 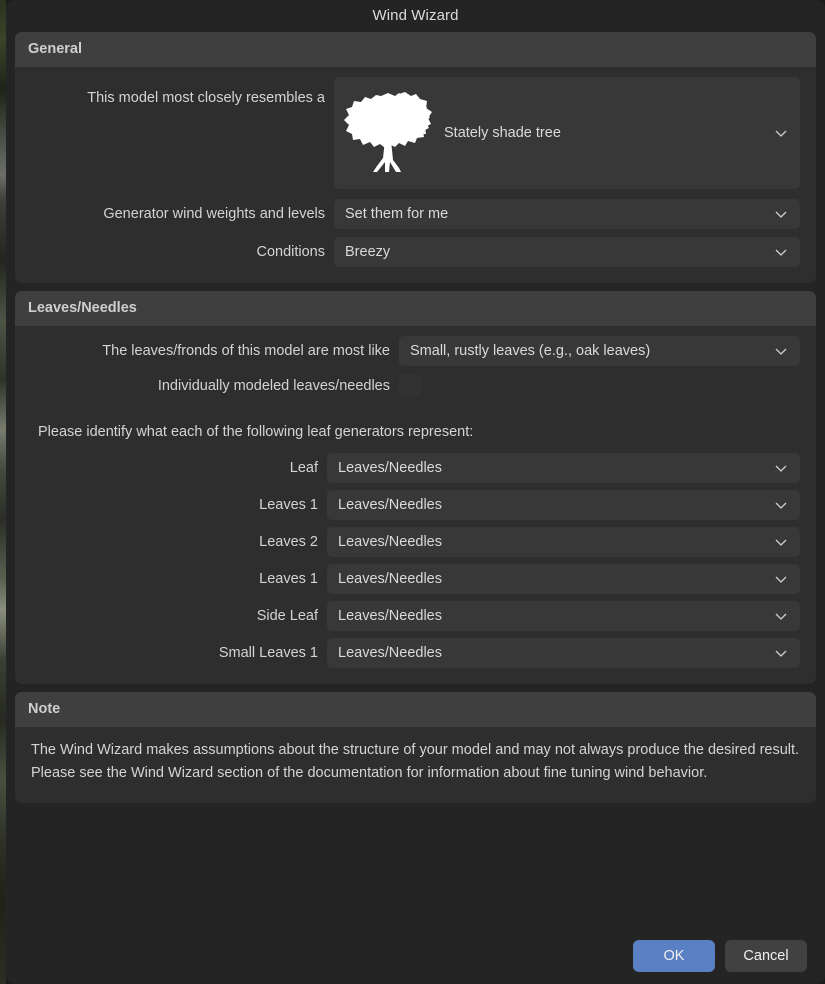 I want to click on leaf-generator-row: Leaf Leaves/Needles, so click(x=415, y=468).